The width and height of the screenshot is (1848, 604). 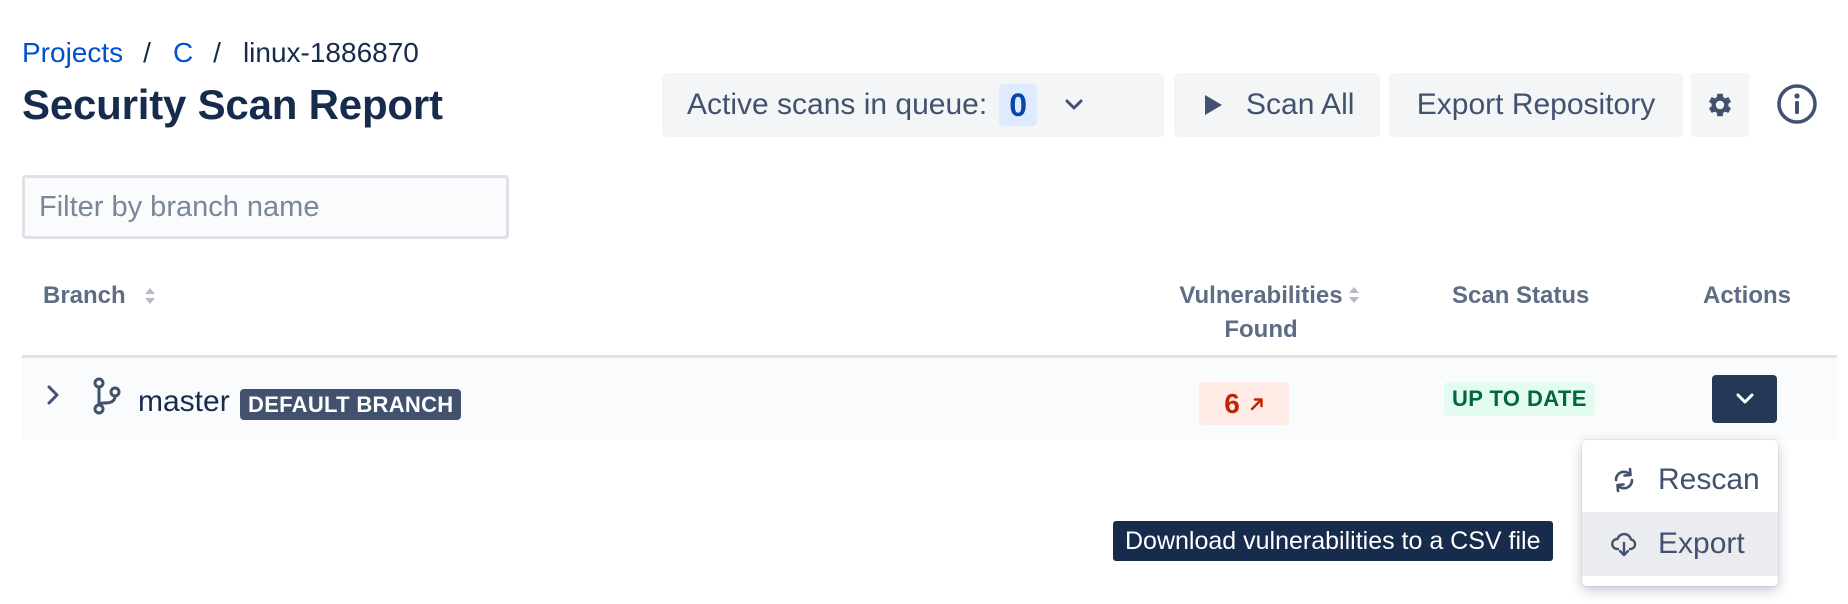 What do you see at coordinates (184, 402) in the screenshot?
I see `branch-name: master` at bounding box center [184, 402].